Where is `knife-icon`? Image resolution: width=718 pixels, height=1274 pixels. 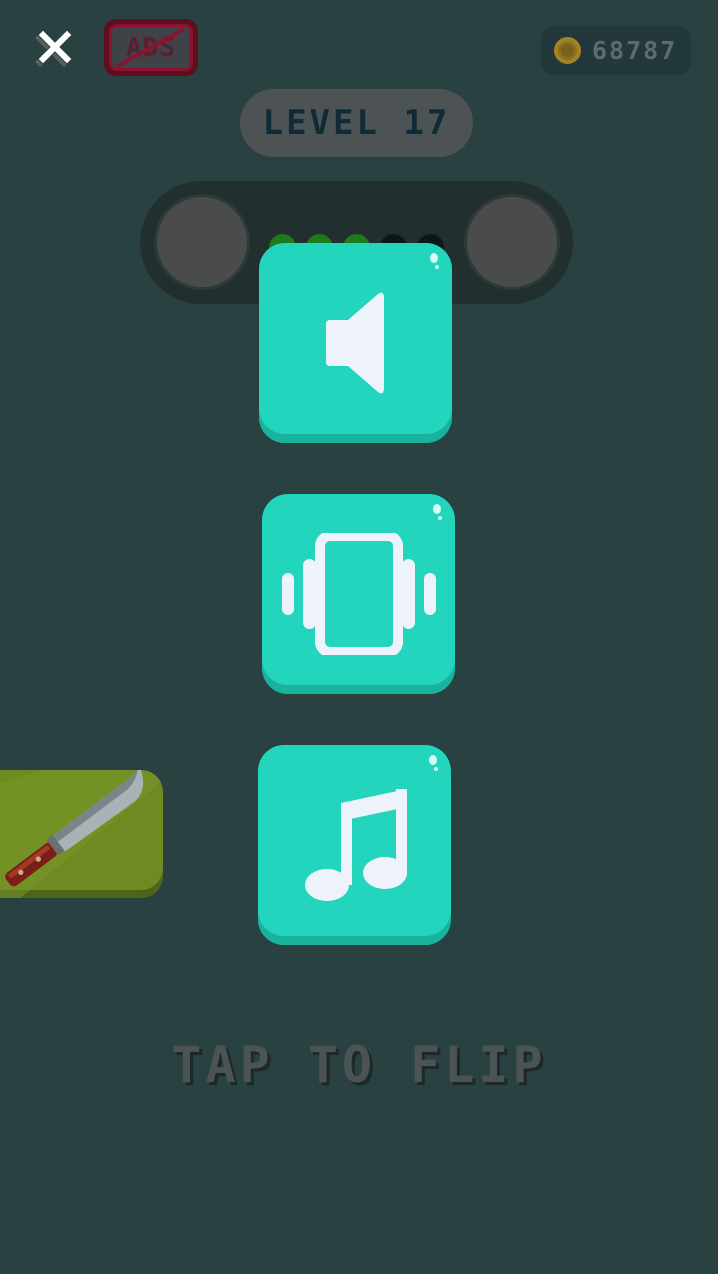
knife-icon is located at coordinates (81, 834).